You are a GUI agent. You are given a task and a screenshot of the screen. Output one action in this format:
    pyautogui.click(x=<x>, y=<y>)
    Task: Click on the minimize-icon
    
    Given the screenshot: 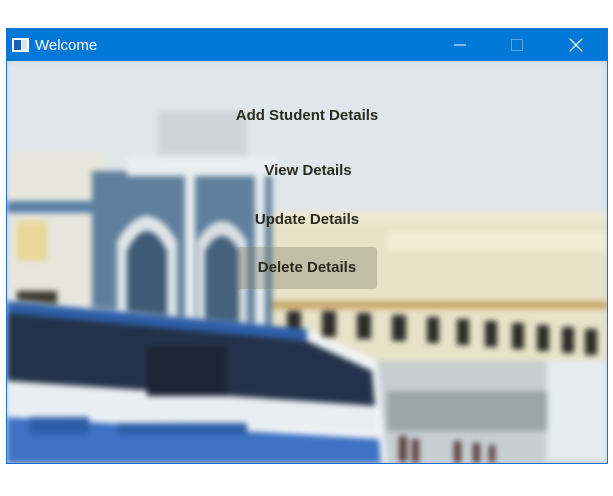 What is the action you would take?
    pyautogui.click(x=460, y=45)
    